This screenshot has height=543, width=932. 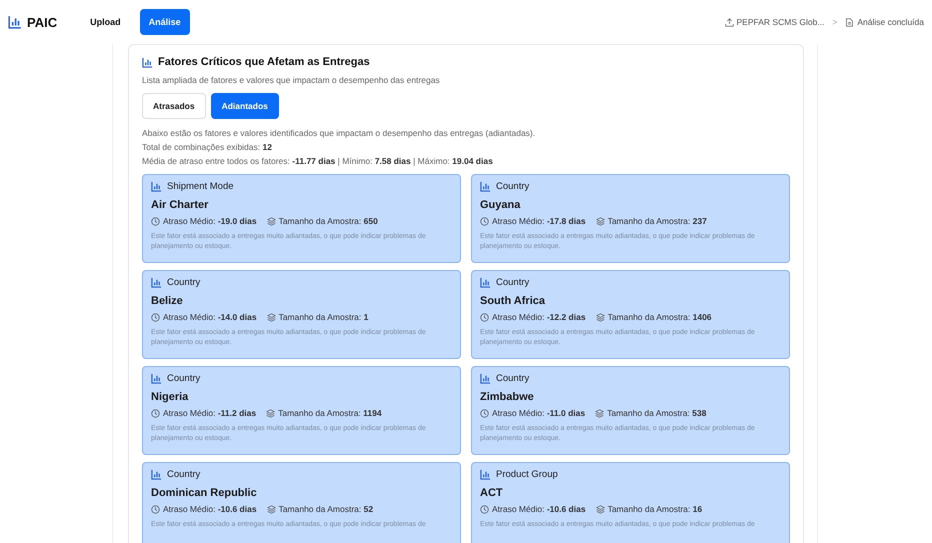 What do you see at coordinates (507, 397) in the screenshot?
I see `factor-value: Zimbabwe` at bounding box center [507, 397].